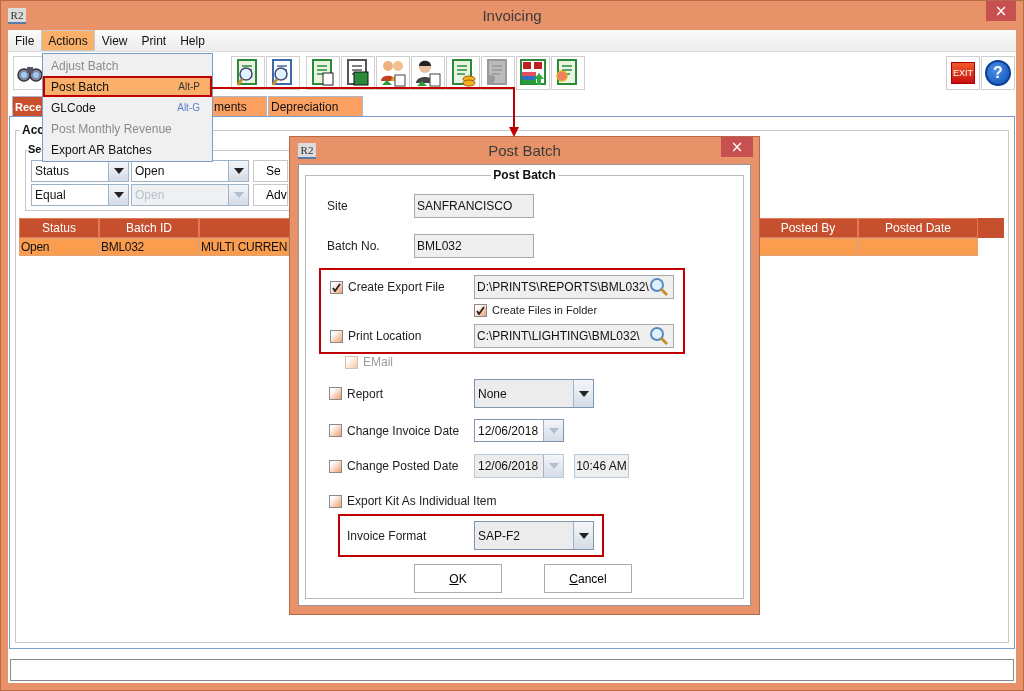  I want to click on coins-icon, so click(463, 73).